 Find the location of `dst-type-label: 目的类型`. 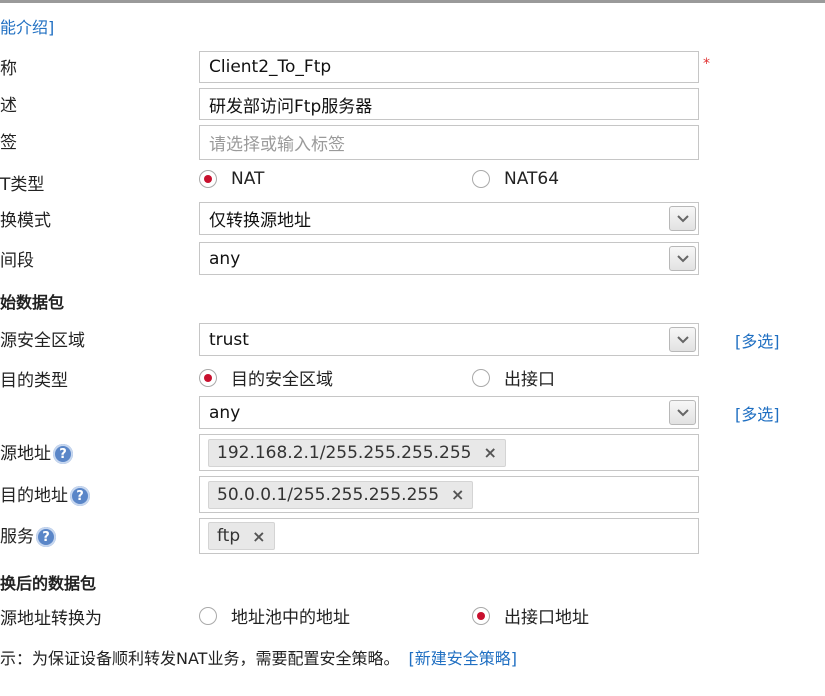

dst-type-label: 目的类型 is located at coordinates (34, 381).